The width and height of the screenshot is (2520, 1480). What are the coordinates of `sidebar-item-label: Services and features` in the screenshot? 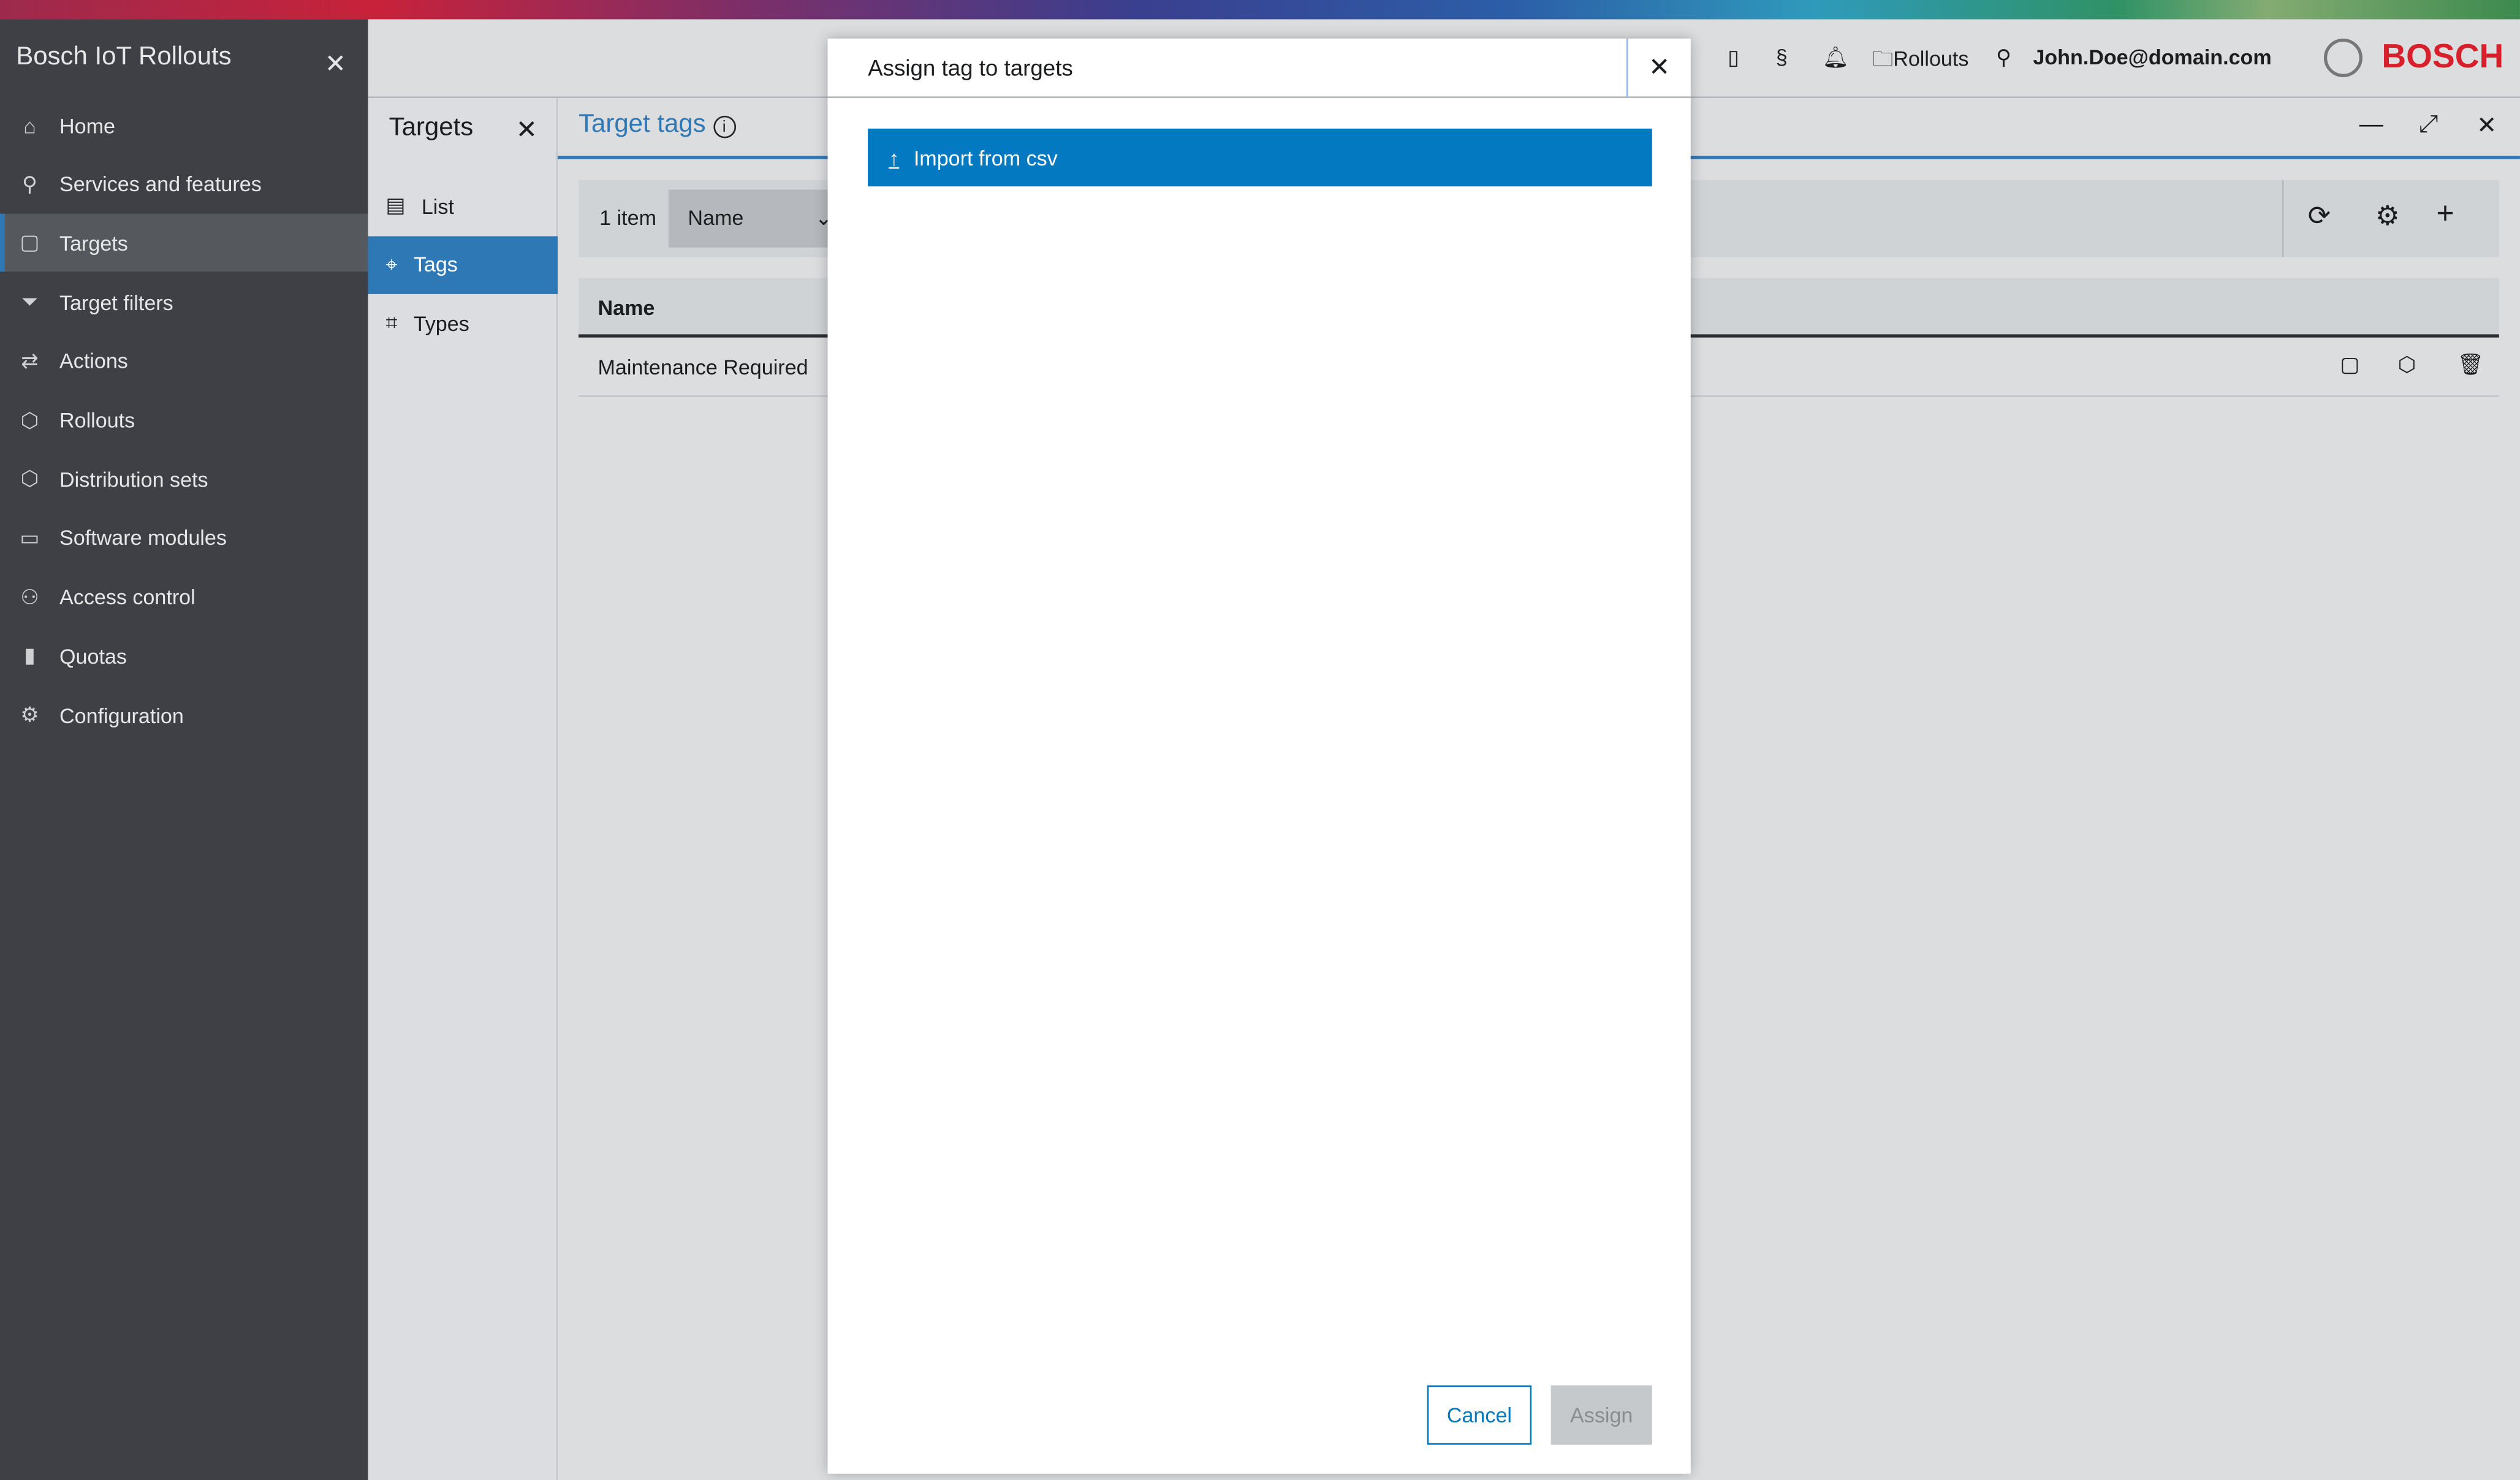 It's located at (160, 184).